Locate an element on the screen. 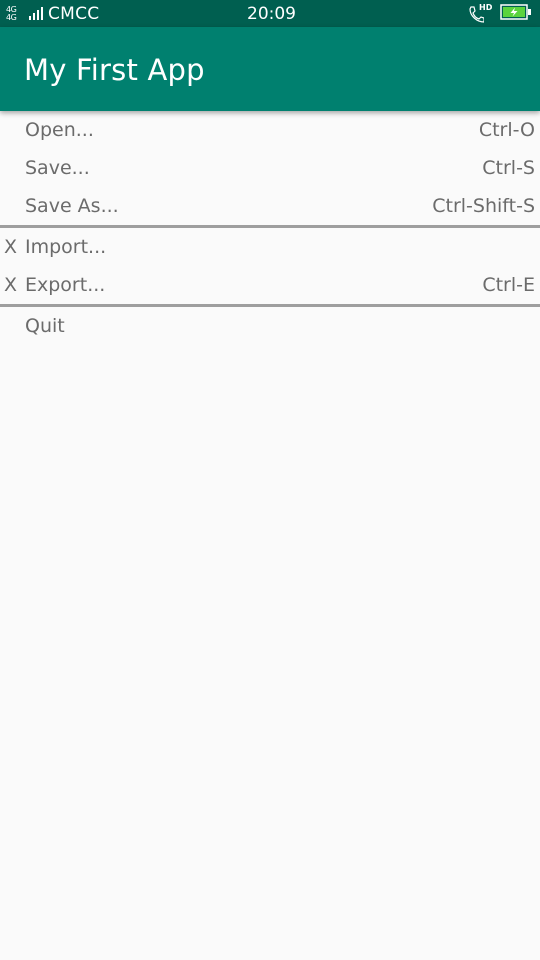 Image resolution: width=540 pixels, height=960 pixels. battery-charging-icon is located at coordinates (516, 14).